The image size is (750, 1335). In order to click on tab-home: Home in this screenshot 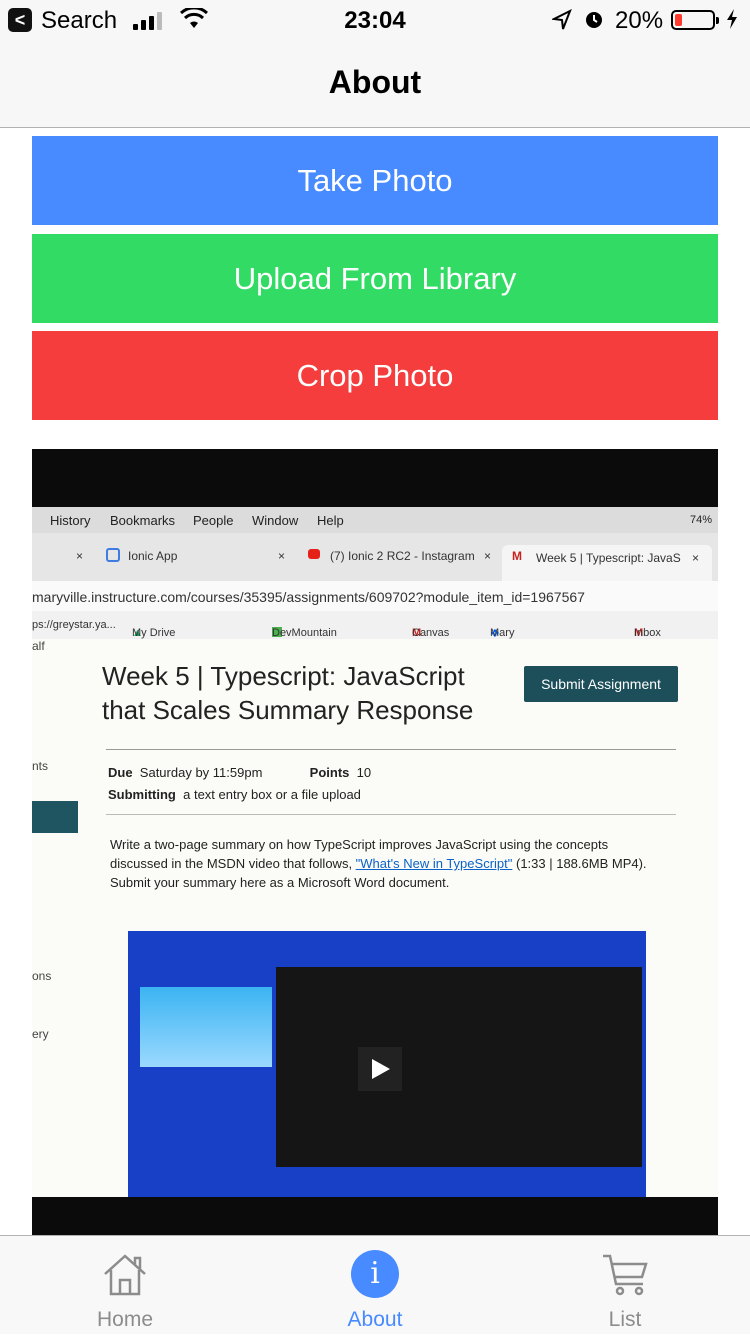, I will do `click(125, 1285)`.